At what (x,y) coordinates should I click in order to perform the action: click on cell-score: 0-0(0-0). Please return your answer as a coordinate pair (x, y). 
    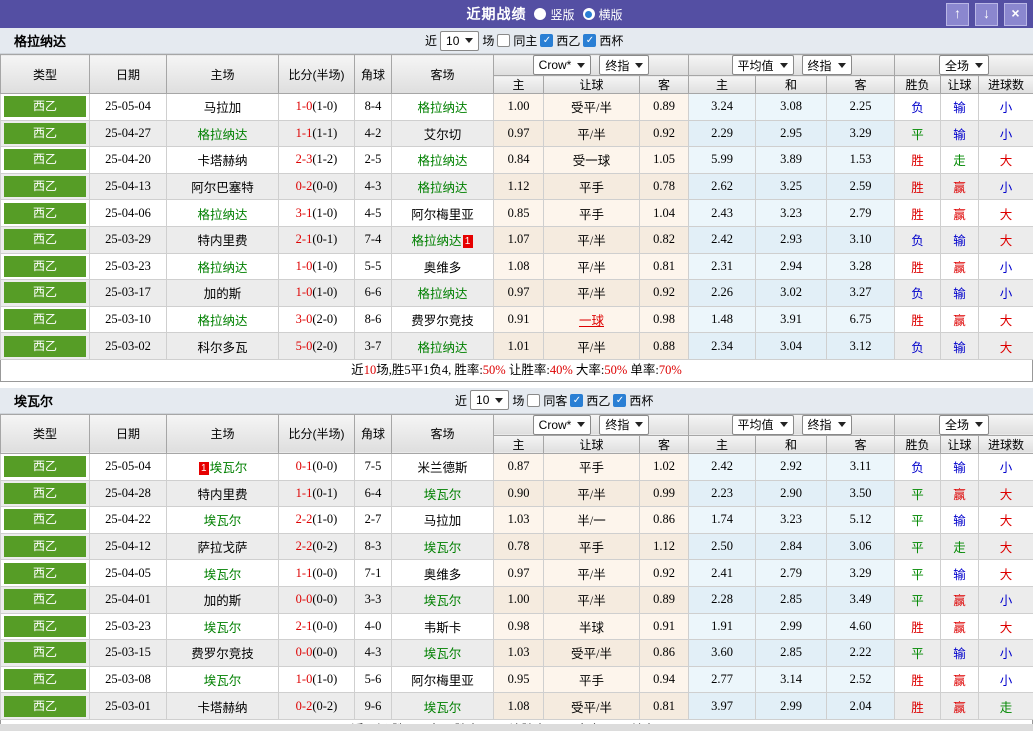
    Looking at the image, I should click on (316, 599).